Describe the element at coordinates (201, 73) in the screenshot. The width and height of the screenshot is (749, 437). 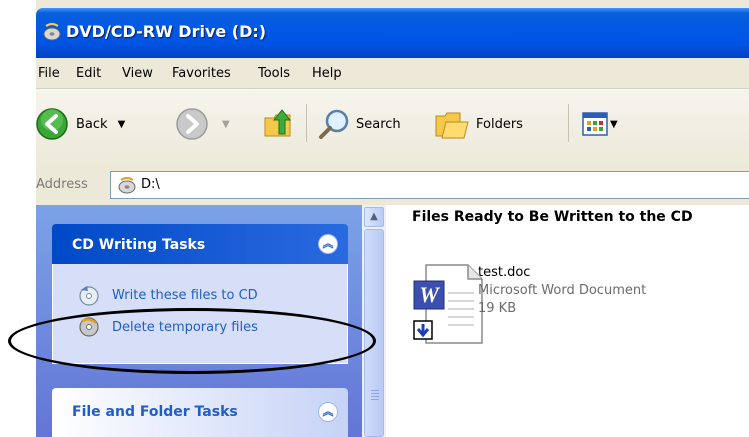
I see `menu-favorites: Favorites` at that location.